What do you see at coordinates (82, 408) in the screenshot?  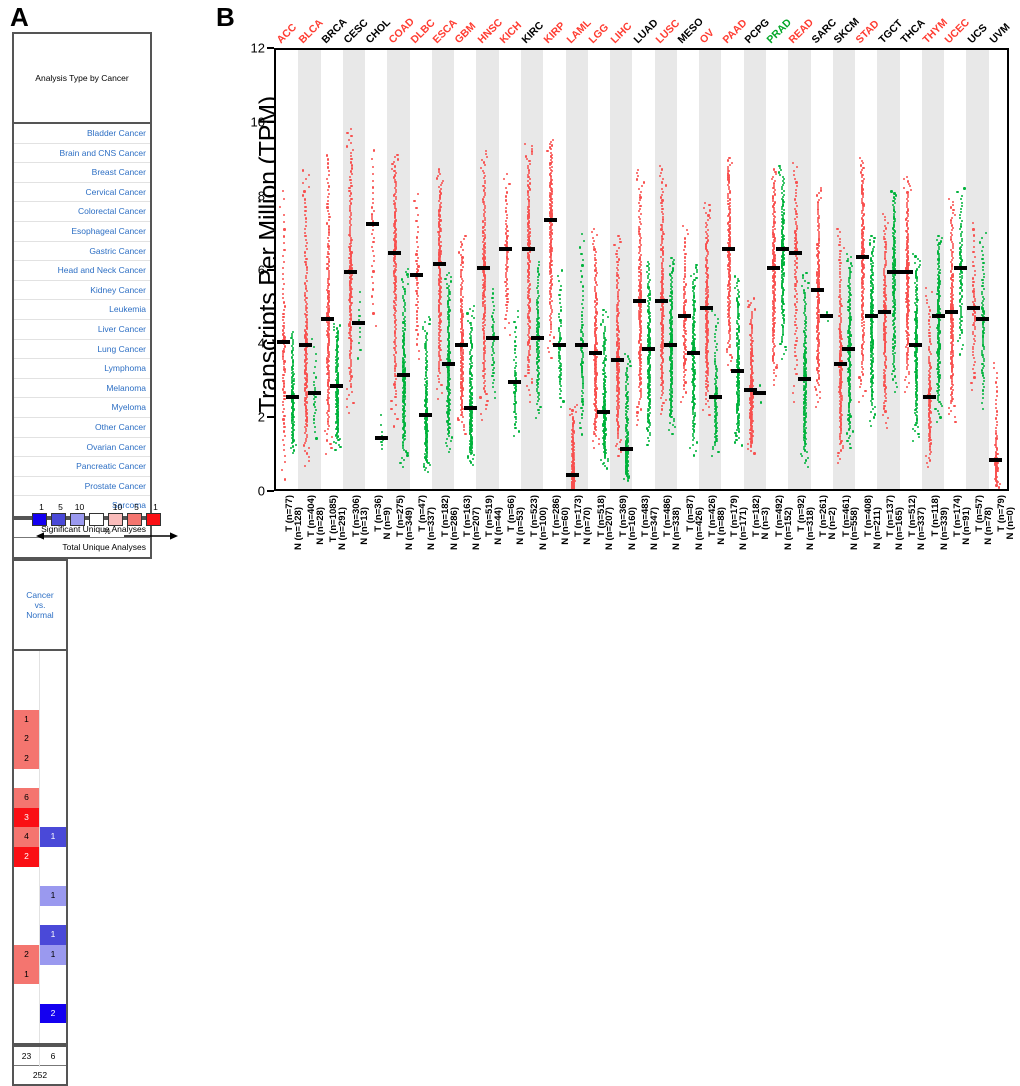 I see `cancer-row-label: Myeloma` at bounding box center [82, 408].